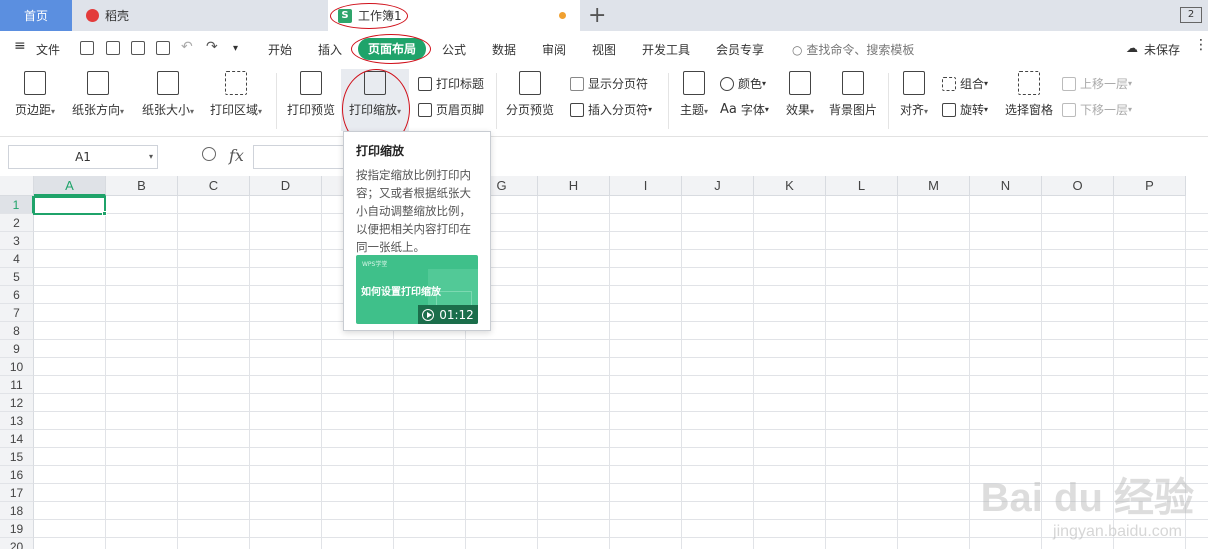  What do you see at coordinates (36, 15) in the screenshot?
I see `tab-home: 首页` at bounding box center [36, 15].